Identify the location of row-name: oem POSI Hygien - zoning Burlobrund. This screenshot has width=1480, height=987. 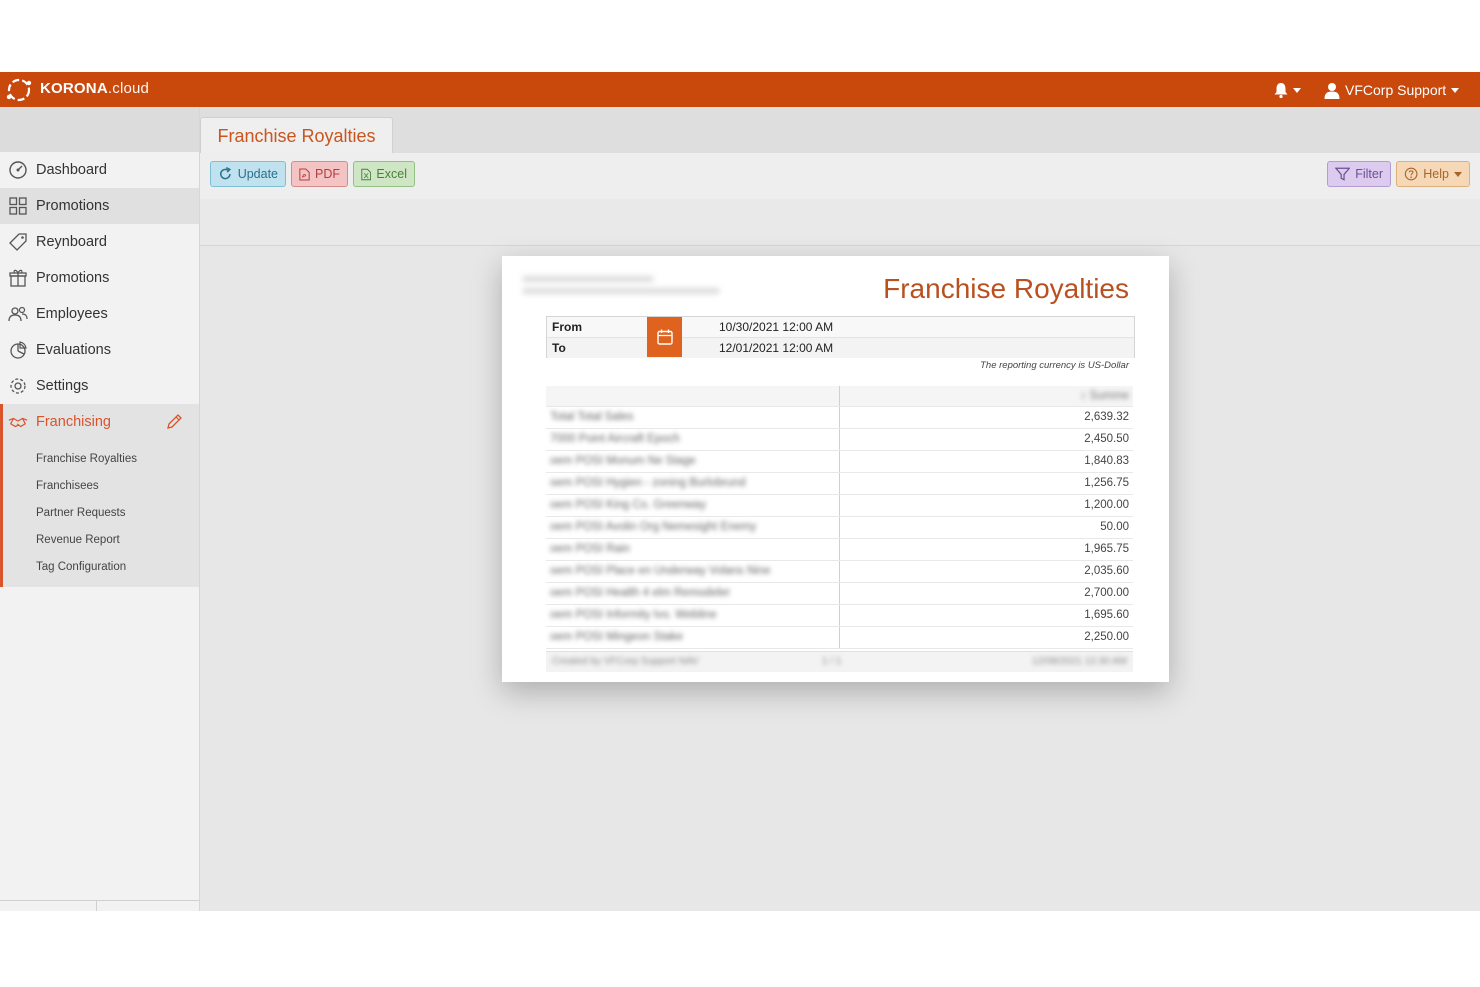
(648, 483).